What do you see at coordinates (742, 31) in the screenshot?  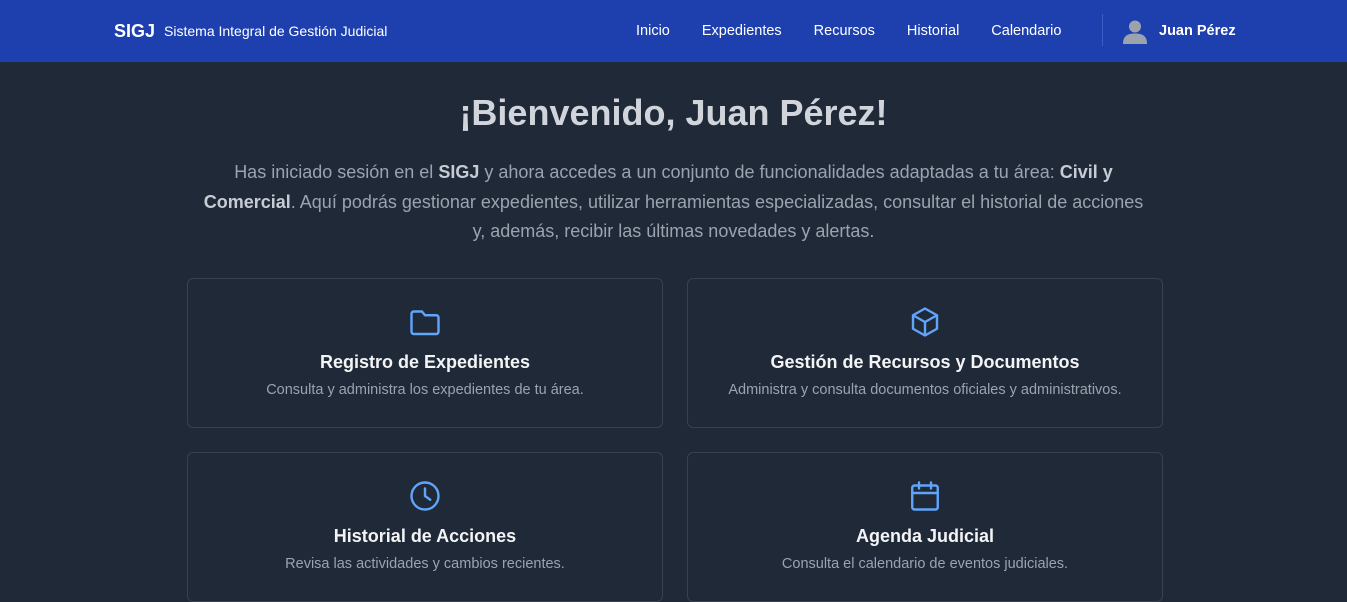 I see `nav-link-expedientes: Expedientes` at bounding box center [742, 31].